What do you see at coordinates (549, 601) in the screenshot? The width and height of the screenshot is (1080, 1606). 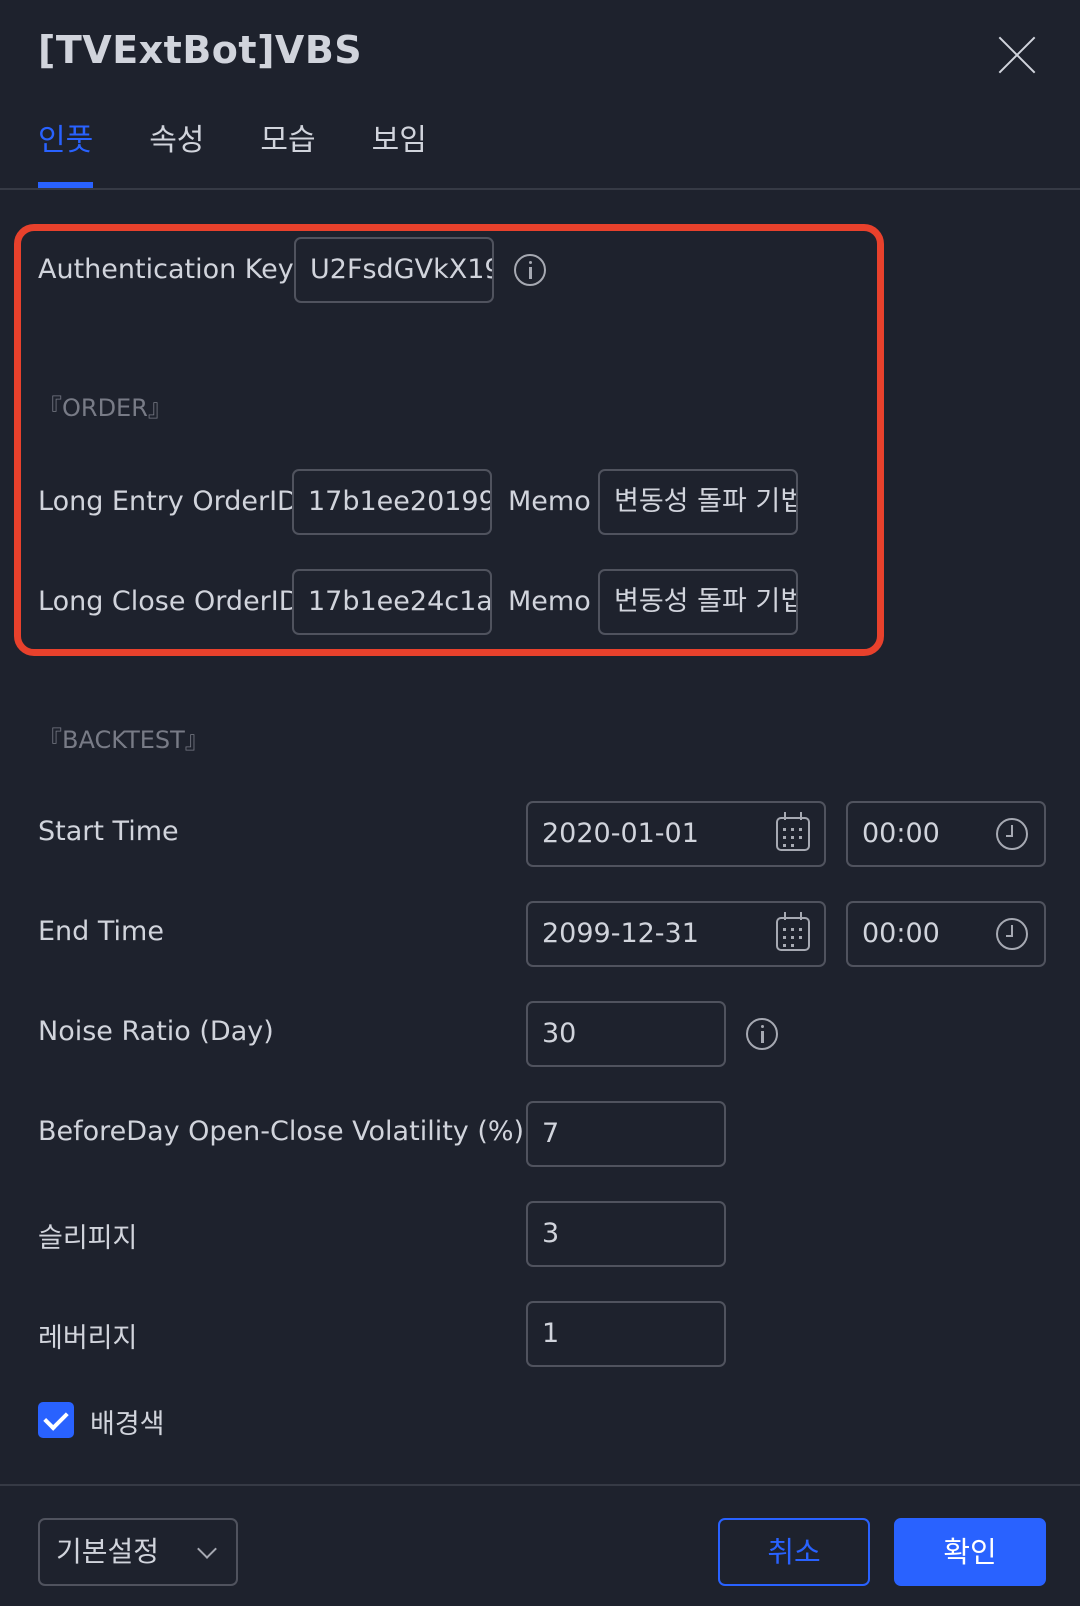 I see `long-close-memo-label: Memo` at bounding box center [549, 601].